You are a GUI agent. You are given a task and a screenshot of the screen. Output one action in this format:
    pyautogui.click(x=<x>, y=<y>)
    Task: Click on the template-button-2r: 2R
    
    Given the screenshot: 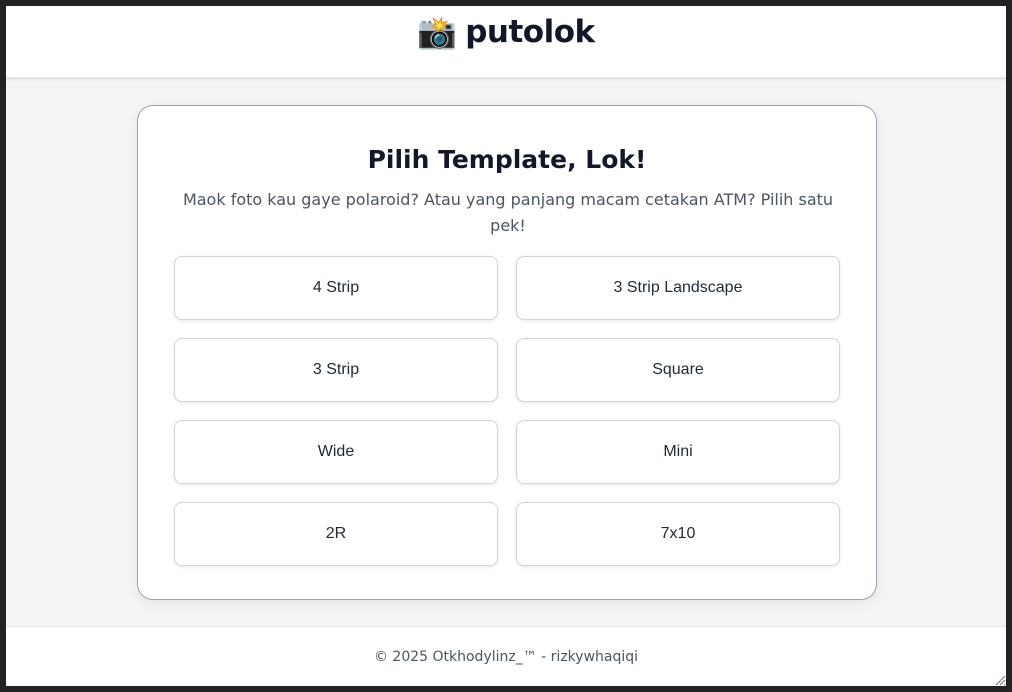 What is the action you would take?
    pyautogui.click(x=336, y=534)
    